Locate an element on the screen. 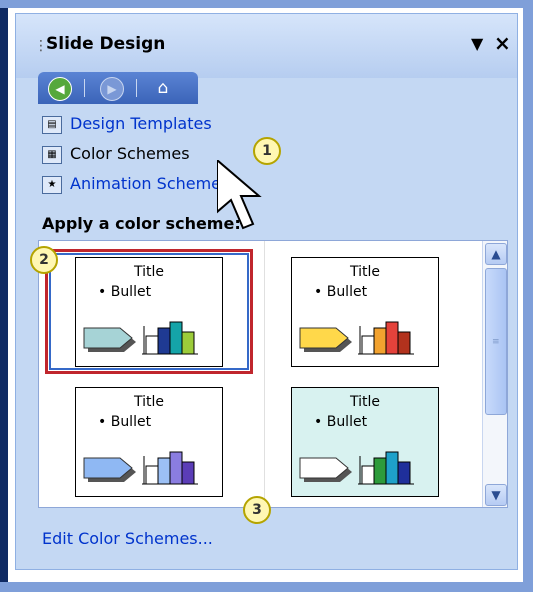  gallery-scrollbar: ▲ ≡ ▼ is located at coordinates (494, 374).